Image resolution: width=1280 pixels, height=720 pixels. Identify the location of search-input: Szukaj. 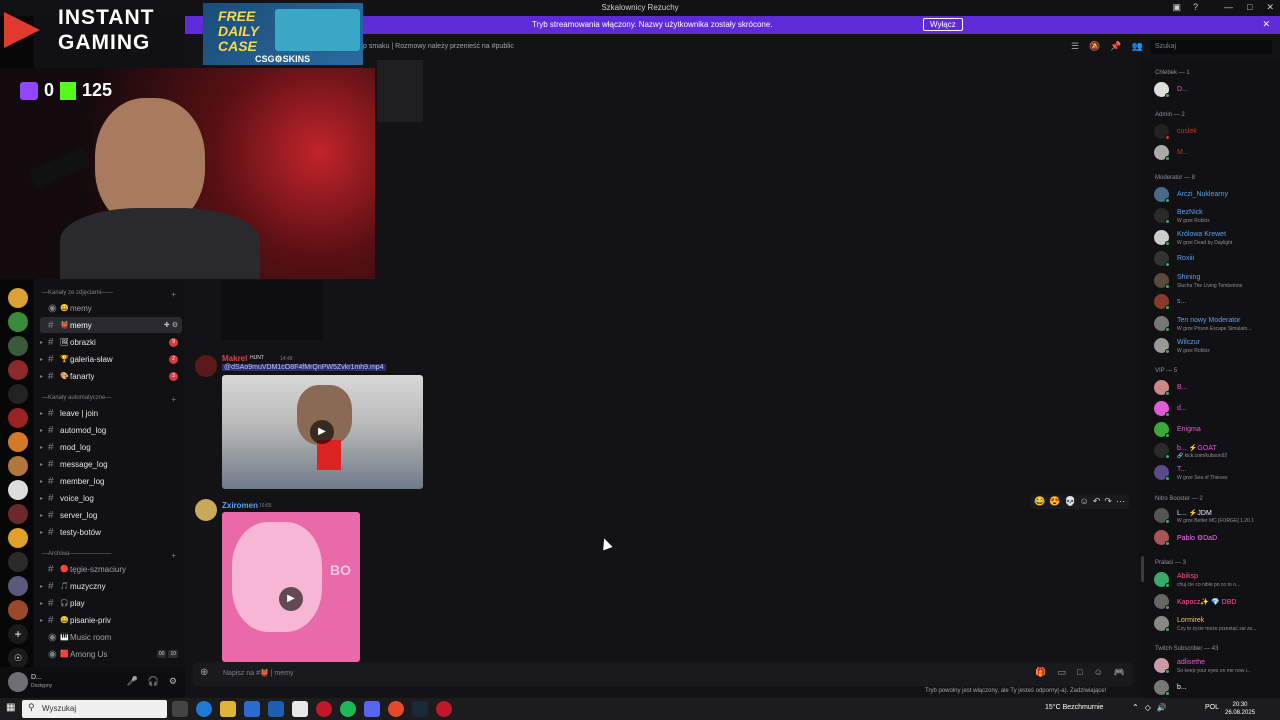
(1211, 47).